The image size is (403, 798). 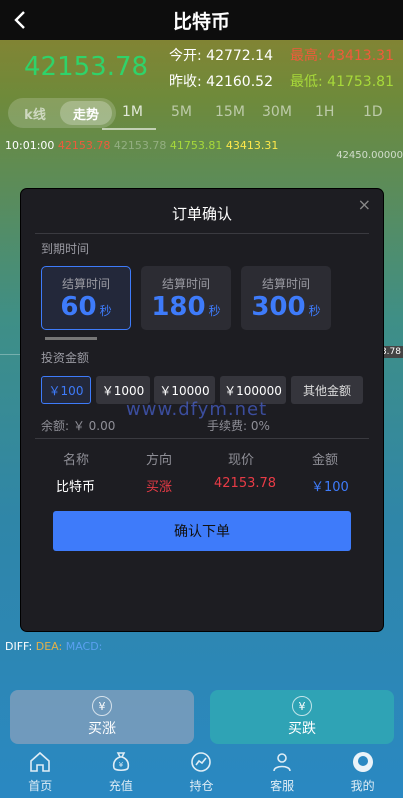 I want to click on tab-1m: 1M, so click(x=132, y=112).